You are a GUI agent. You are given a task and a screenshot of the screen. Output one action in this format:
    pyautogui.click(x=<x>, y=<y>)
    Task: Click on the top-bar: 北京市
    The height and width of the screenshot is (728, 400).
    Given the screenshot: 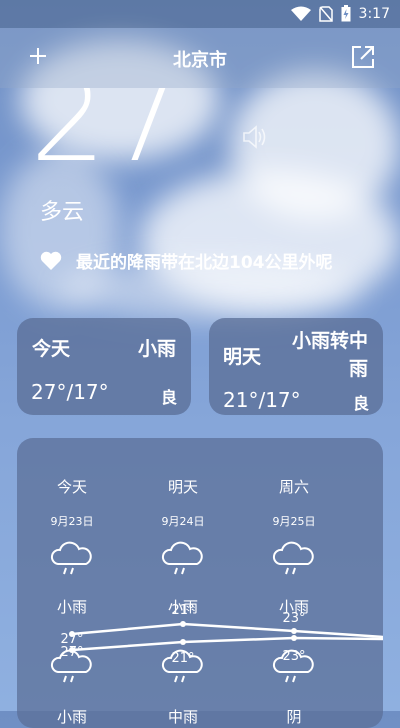 What is the action you would take?
    pyautogui.click(x=200, y=58)
    